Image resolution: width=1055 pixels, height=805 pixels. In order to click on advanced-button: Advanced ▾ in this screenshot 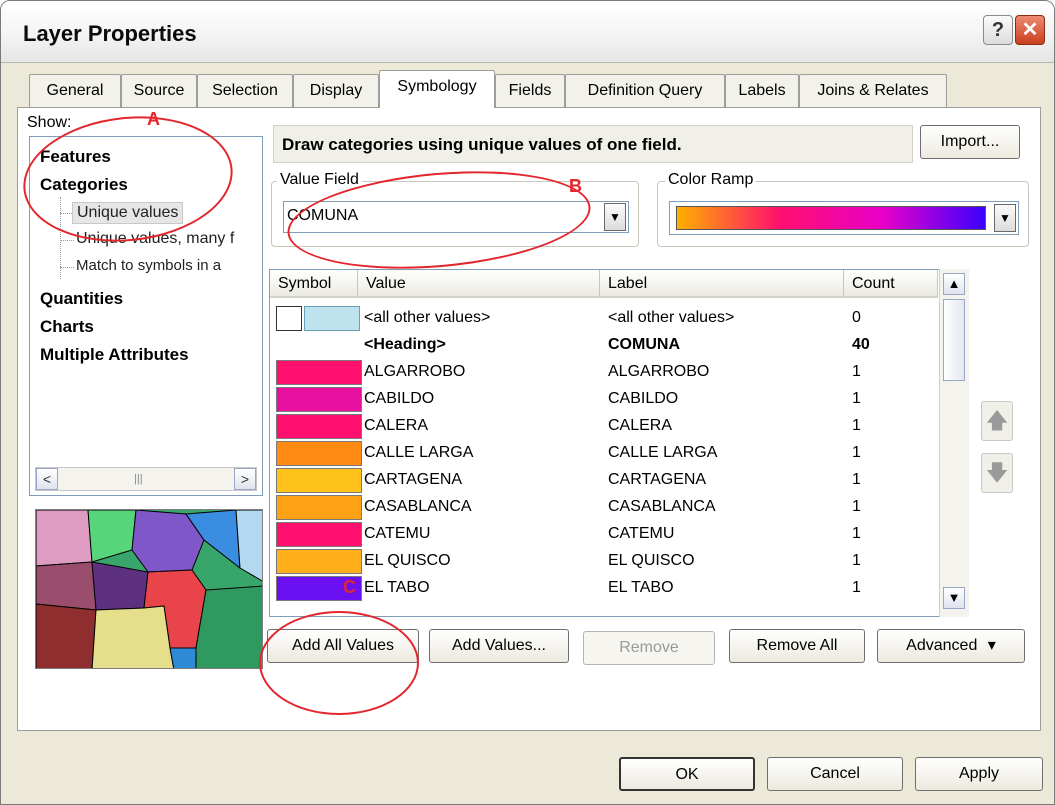, I will do `click(951, 646)`.